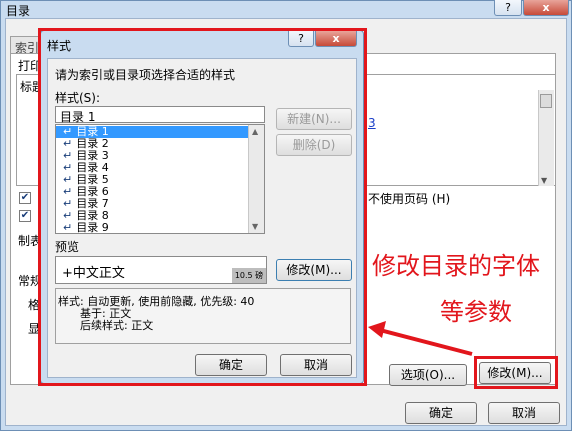  Describe the element at coordinates (544, 180) in the screenshot. I see `scroll-down-arrow-icon: ▼` at that location.